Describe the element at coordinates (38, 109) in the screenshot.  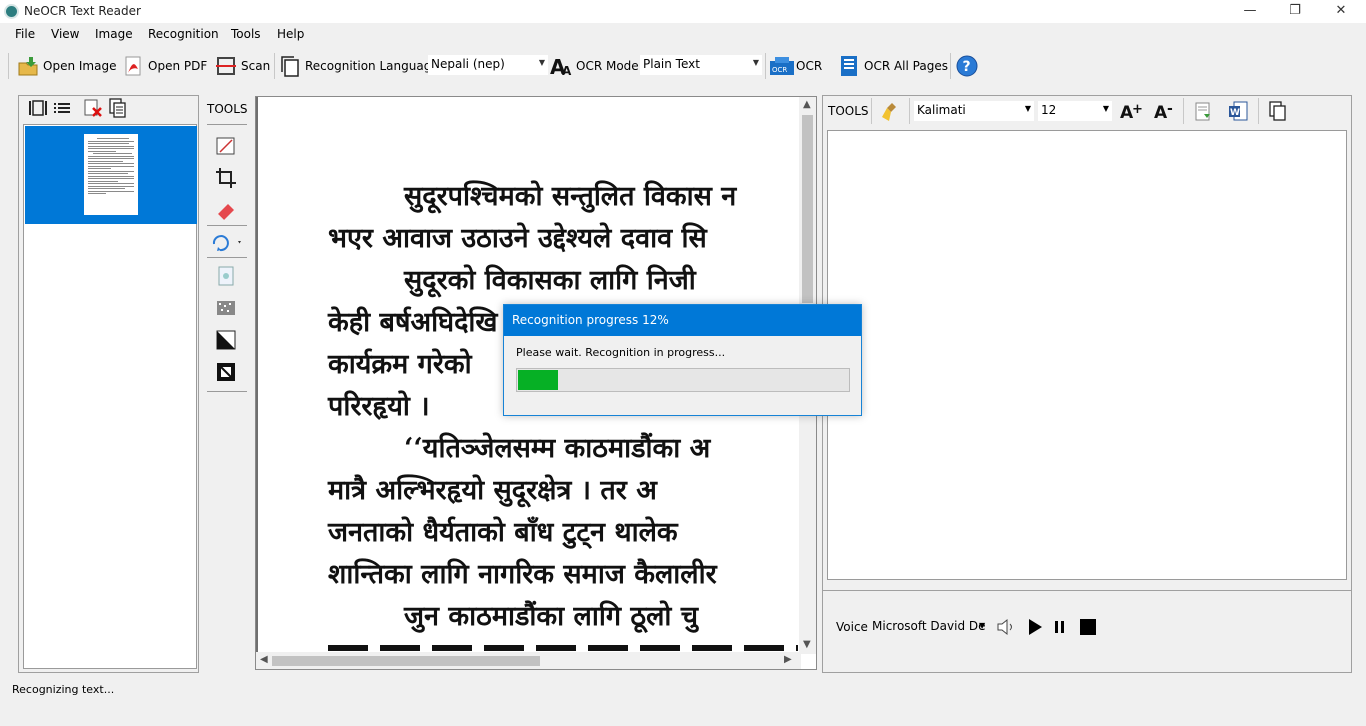
I see `thumbnail-view-icon` at that location.